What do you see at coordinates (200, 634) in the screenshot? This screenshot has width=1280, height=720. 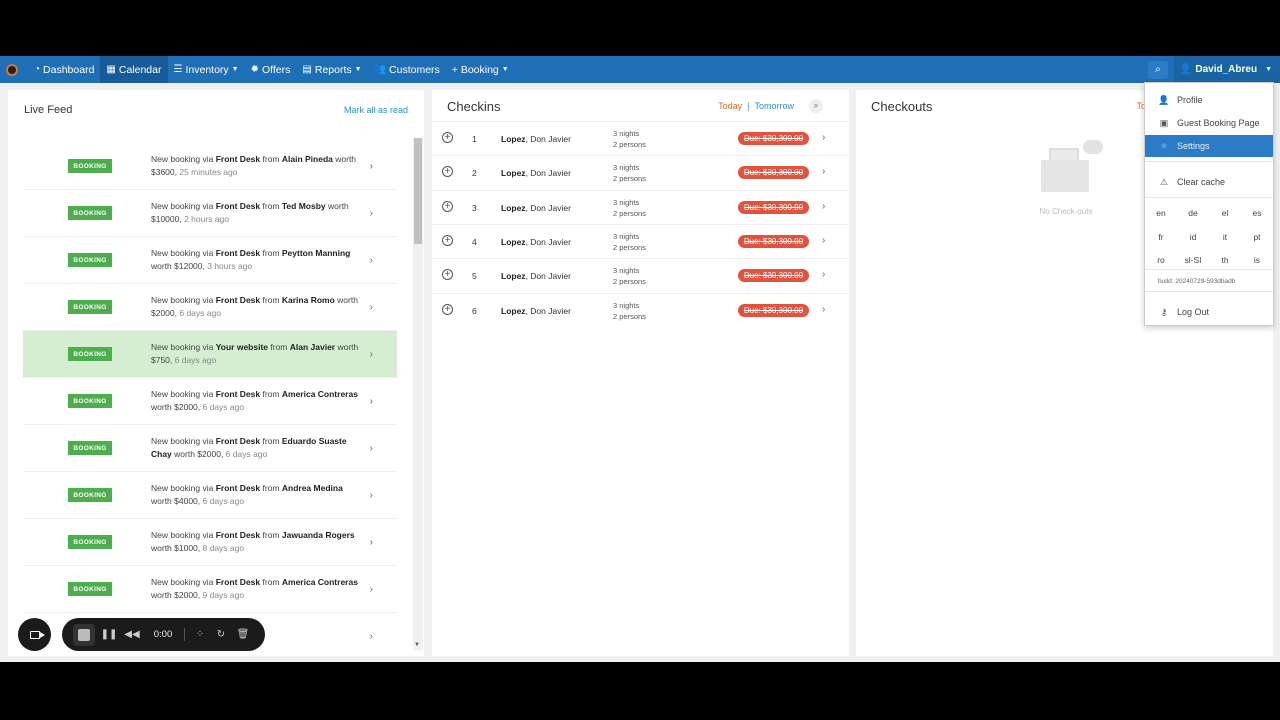 I see `grid-button: ⁘` at bounding box center [200, 634].